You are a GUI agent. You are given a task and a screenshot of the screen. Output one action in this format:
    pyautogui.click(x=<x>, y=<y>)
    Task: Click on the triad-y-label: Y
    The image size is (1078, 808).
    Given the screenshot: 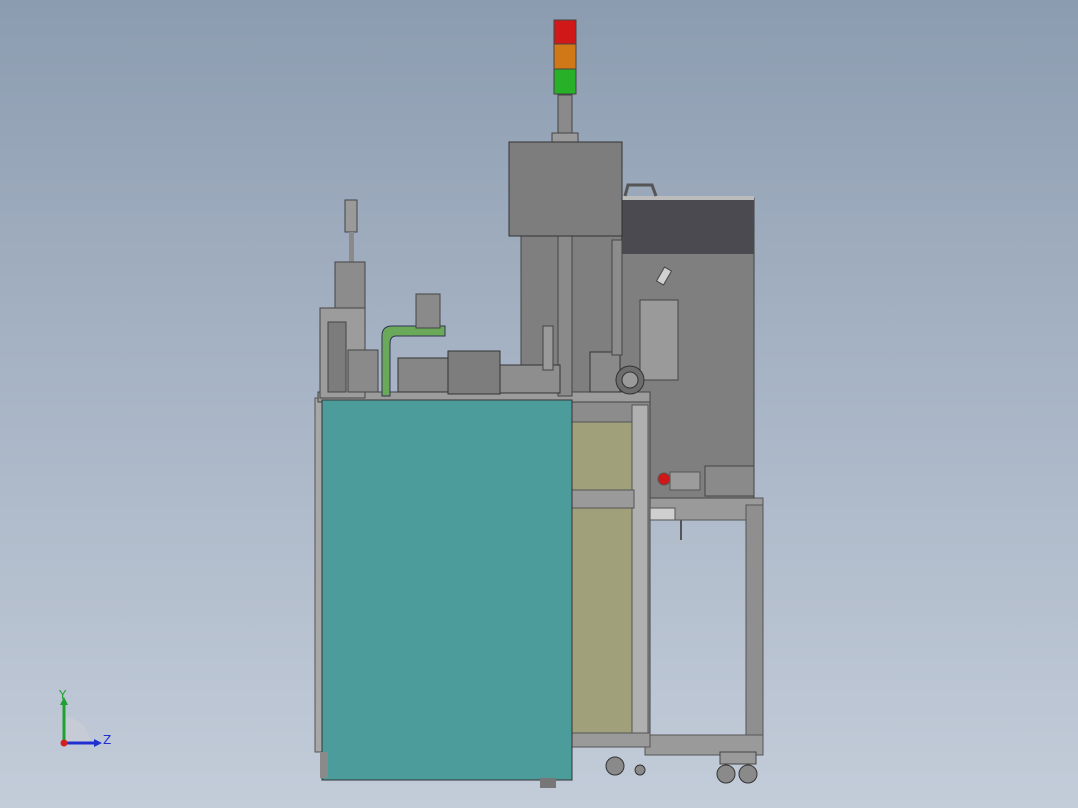 What is the action you would take?
    pyautogui.click(x=63, y=695)
    